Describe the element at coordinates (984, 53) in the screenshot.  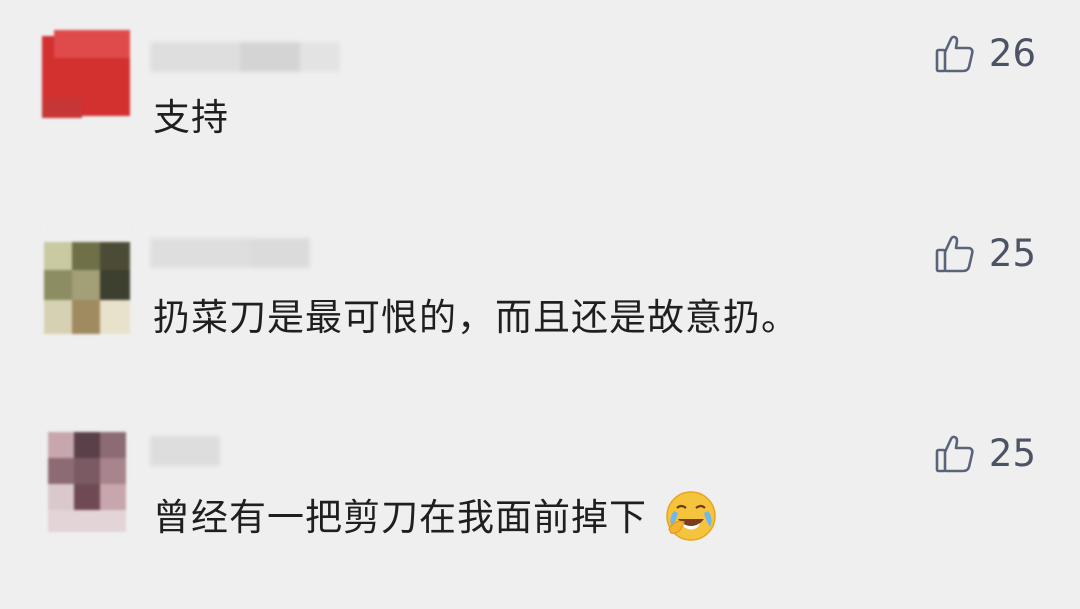
I see `like-button: 26` at that location.